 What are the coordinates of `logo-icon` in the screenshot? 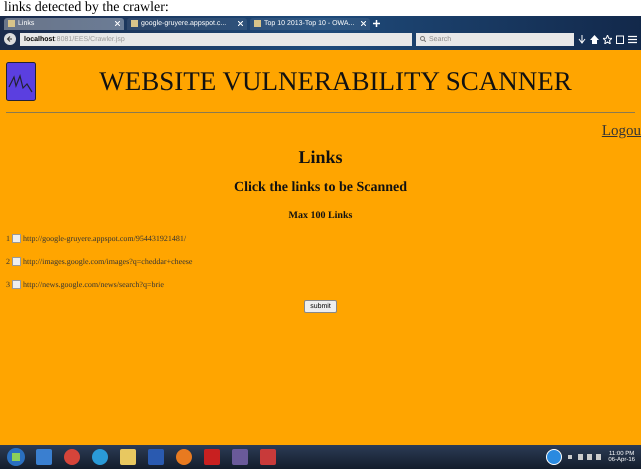 It's located at (21, 81).